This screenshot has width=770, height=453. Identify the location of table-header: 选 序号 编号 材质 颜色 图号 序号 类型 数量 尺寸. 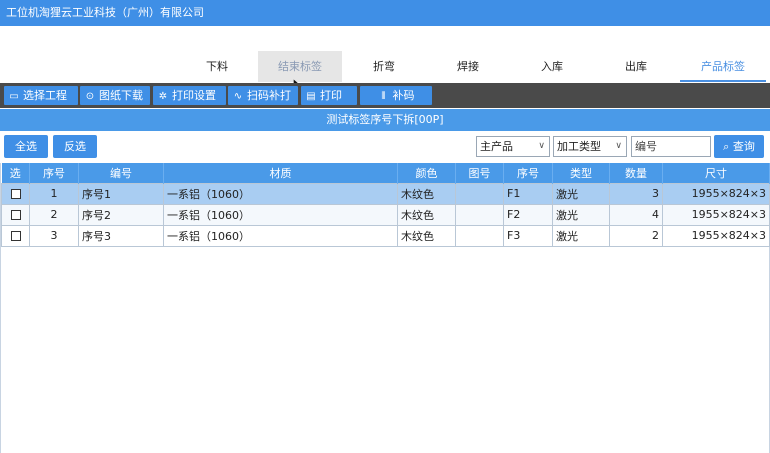
(385, 173).